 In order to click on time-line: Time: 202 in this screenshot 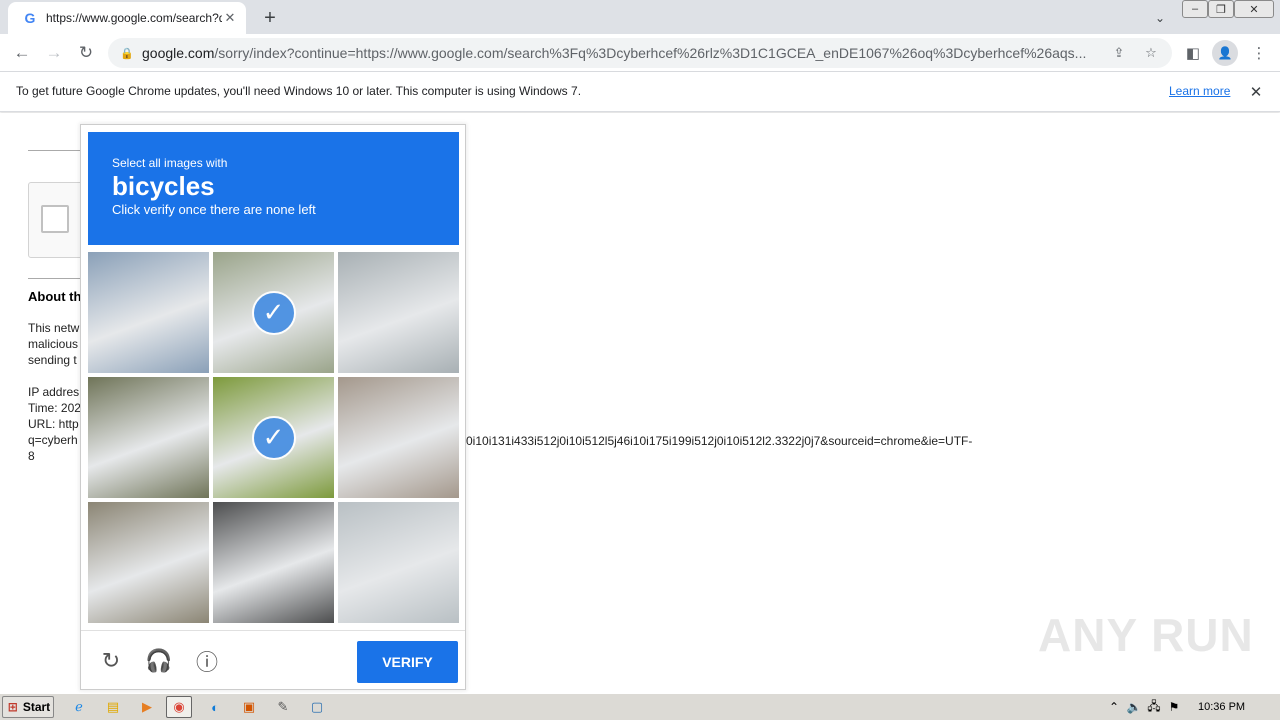, I will do `click(54, 408)`.